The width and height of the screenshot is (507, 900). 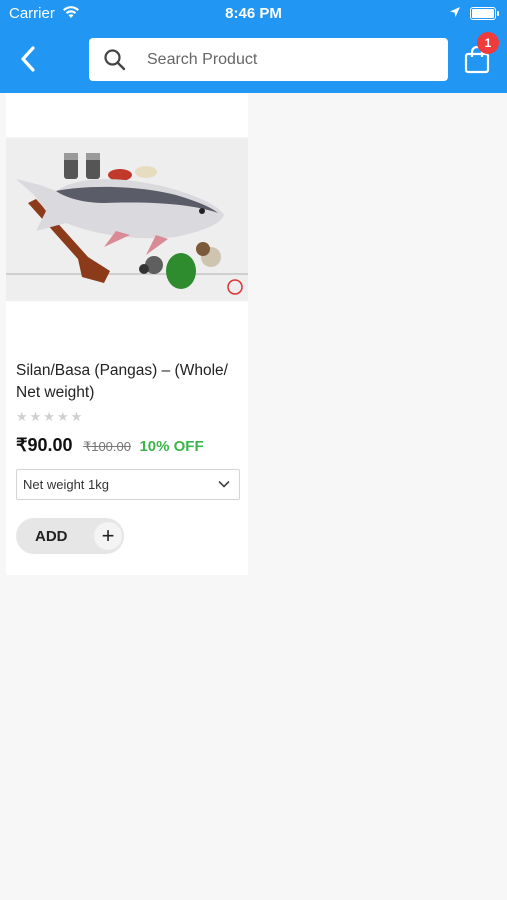 What do you see at coordinates (51, 536) in the screenshot?
I see `add-label: ADD` at bounding box center [51, 536].